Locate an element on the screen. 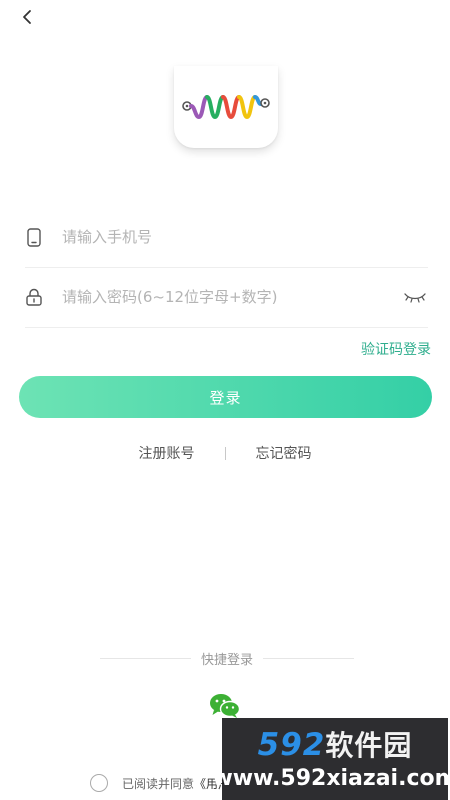 The image size is (450, 800). eye-closed-icon is located at coordinates (415, 298).